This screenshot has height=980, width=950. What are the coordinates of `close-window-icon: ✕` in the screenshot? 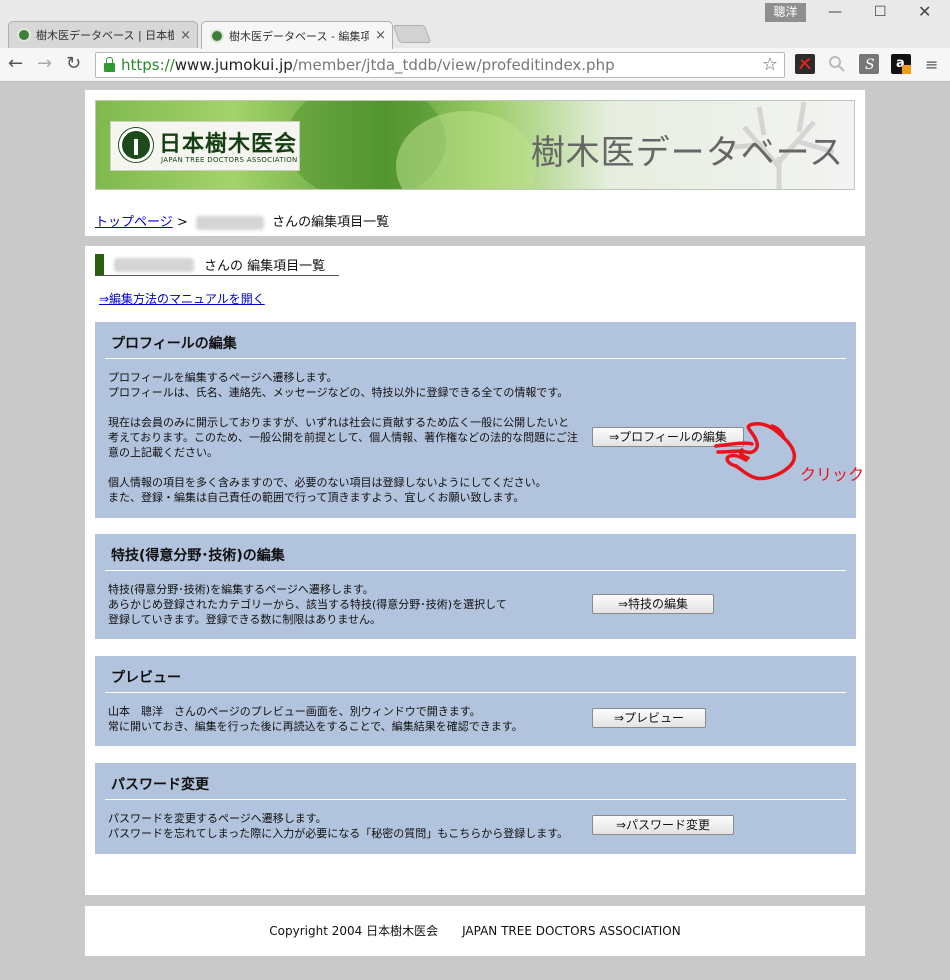 It's located at (924, 11).